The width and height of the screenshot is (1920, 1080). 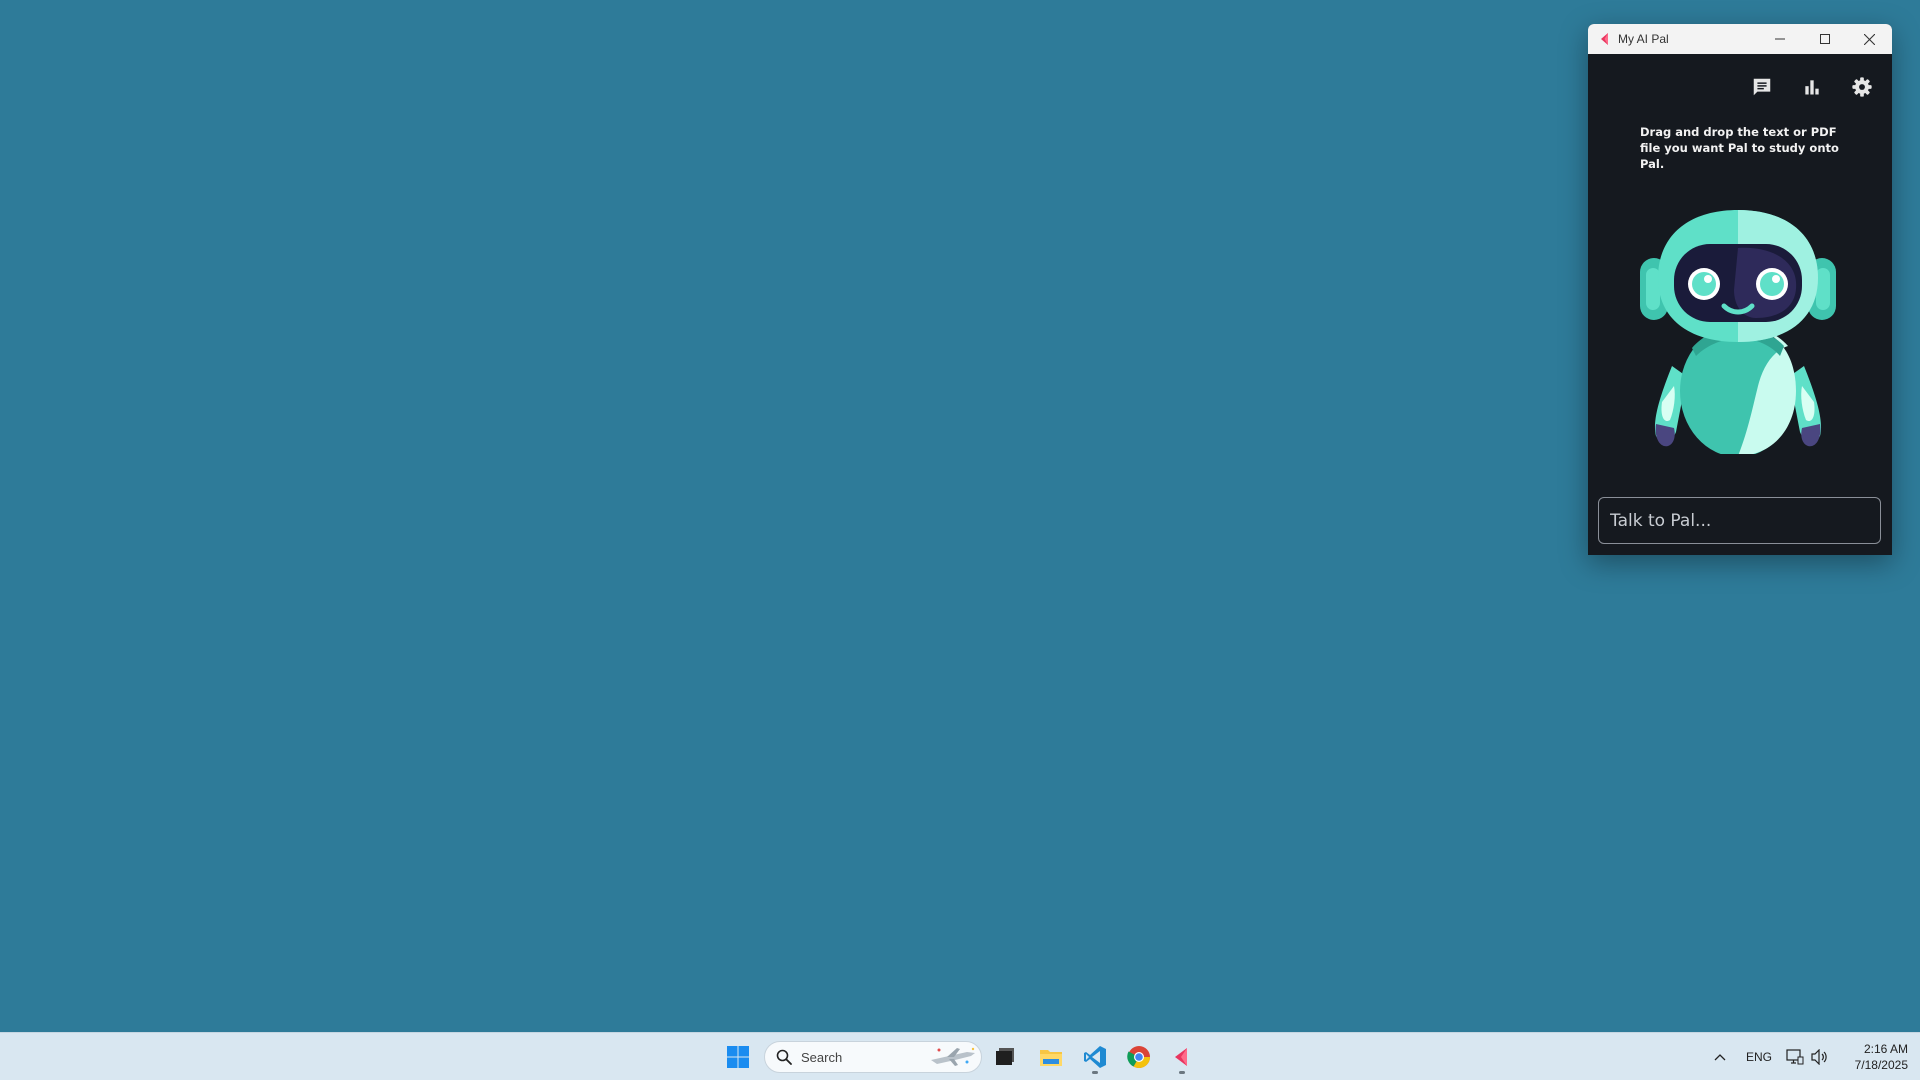 I want to click on chrome-icon, so click(x=1138, y=1057).